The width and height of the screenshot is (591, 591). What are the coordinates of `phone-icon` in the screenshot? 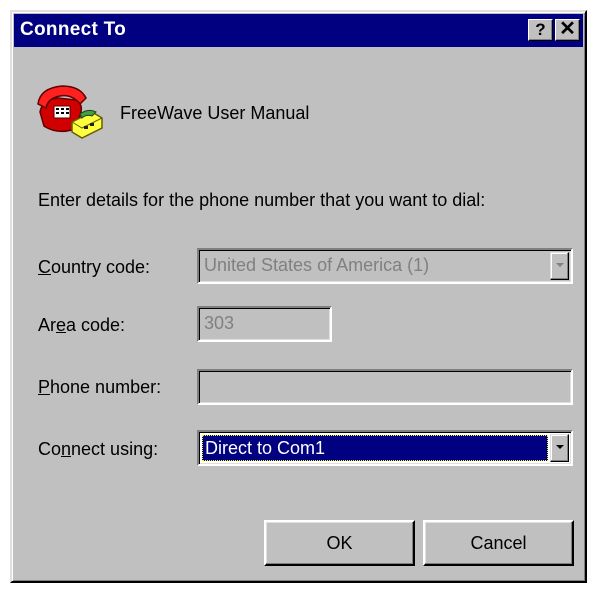 It's located at (70, 112).